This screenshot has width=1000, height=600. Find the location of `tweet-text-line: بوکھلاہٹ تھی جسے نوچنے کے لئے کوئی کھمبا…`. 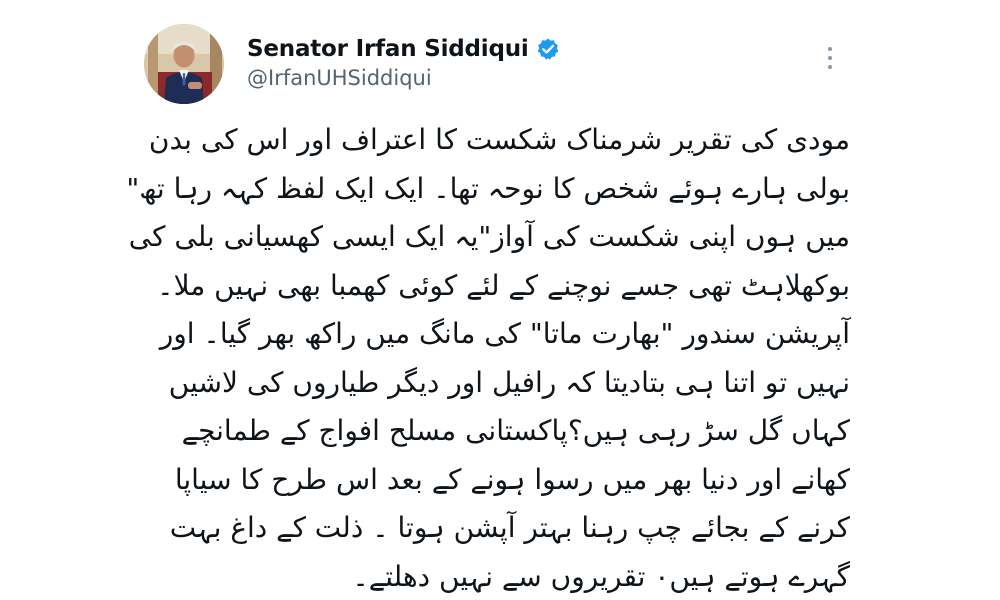

tweet-text-line: بوکھلاہٹ تھی جسے نوچنے کے لئے کوئی کھمبا… is located at coordinates (503, 285).